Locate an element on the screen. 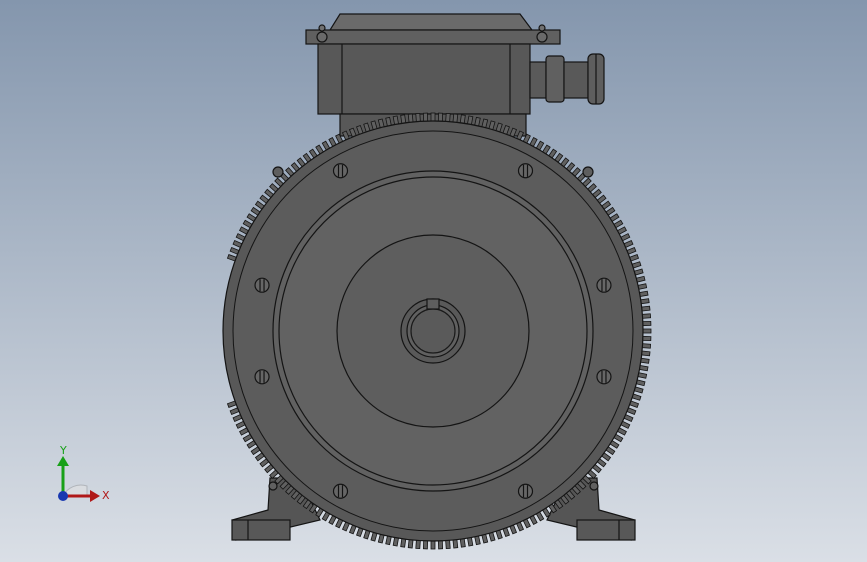  coordinate-triad: Y X is located at coordinates (80, 475).